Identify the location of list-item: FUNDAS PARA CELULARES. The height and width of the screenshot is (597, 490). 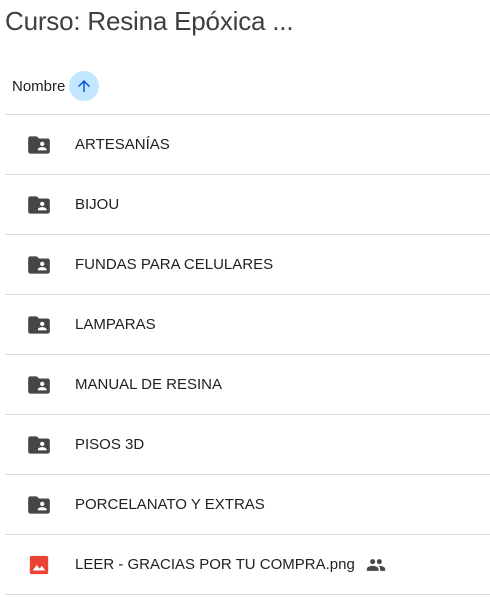
(247, 264).